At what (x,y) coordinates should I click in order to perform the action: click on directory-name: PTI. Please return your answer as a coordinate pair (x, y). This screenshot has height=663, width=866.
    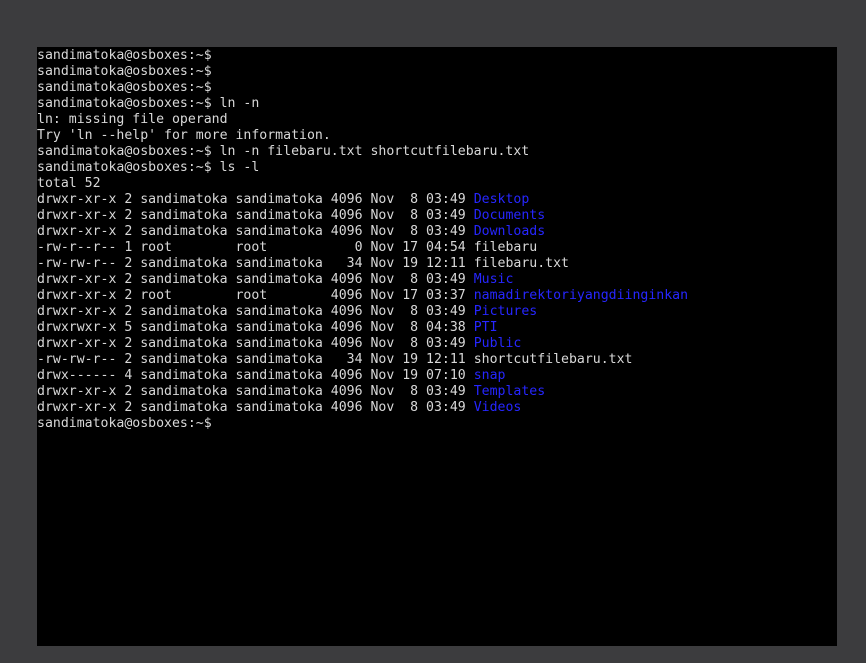
    Looking at the image, I should click on (485, 327).